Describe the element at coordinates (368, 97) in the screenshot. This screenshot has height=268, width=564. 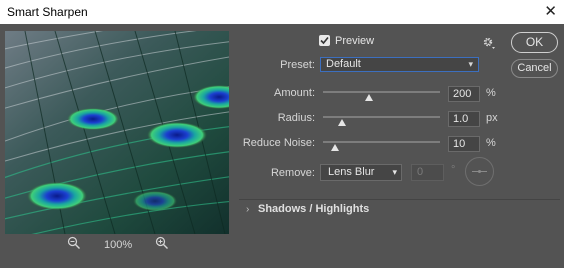
I see `amount-slider-thumb` at that location.